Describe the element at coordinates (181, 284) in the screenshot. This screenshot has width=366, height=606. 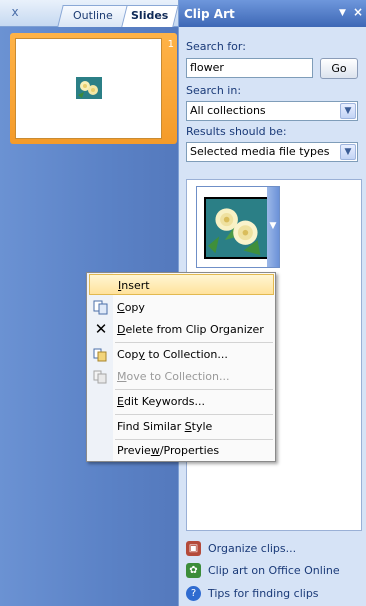
I see `menu-item-insert: Insert` at that location.